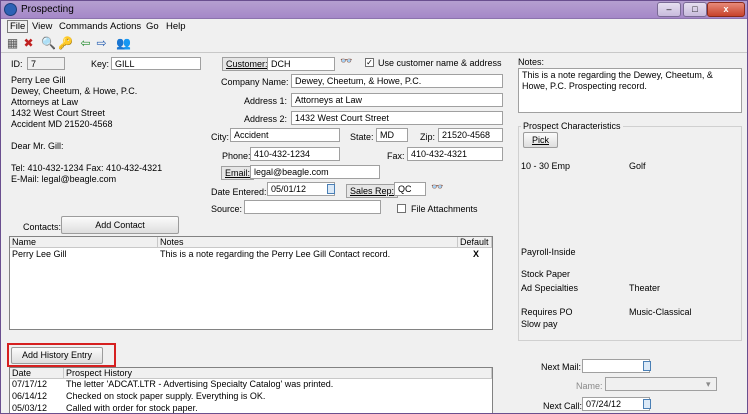  Describe the element at coordinates (397, 118) in the screenshot. I see `address2-field: 1432 West Court Street` at that location.